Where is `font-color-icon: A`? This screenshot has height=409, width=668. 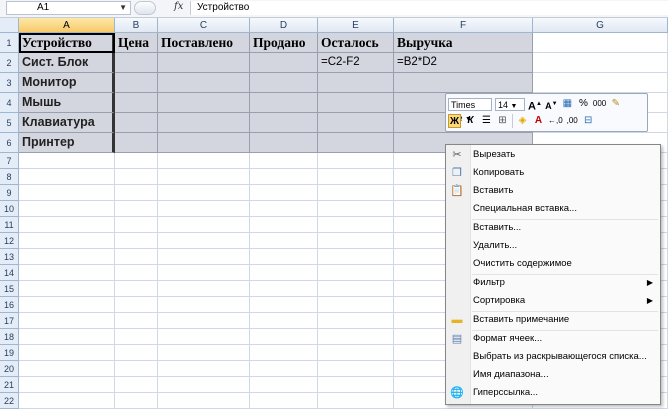 font-color-icon: A is located at coordinates (538, 121).